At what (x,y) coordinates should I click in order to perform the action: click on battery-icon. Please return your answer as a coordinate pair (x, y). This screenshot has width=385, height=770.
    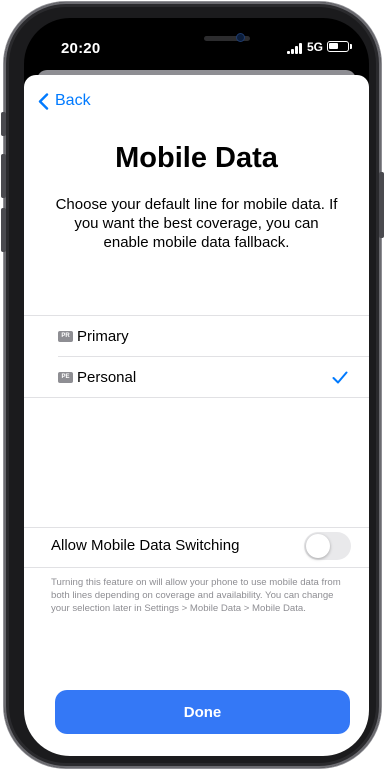
    Looking at the image, I should click on (338, 46).